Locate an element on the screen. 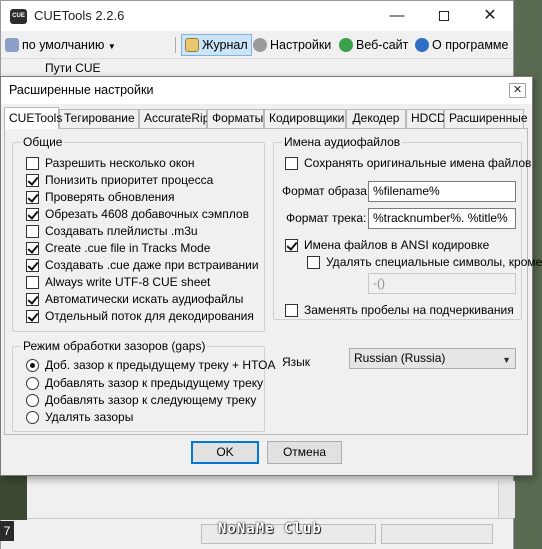 The image size is (542, 549). checkbox-label: Отдельный поток для декодирования is located at coordinates (149, 316).